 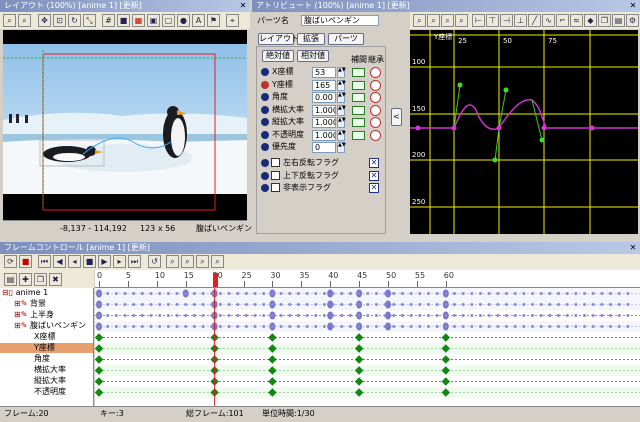 What do you see at coordinates (590, 20) in the screenshot?
I see `key-icon: ◆` at bounding box center [590, 20].